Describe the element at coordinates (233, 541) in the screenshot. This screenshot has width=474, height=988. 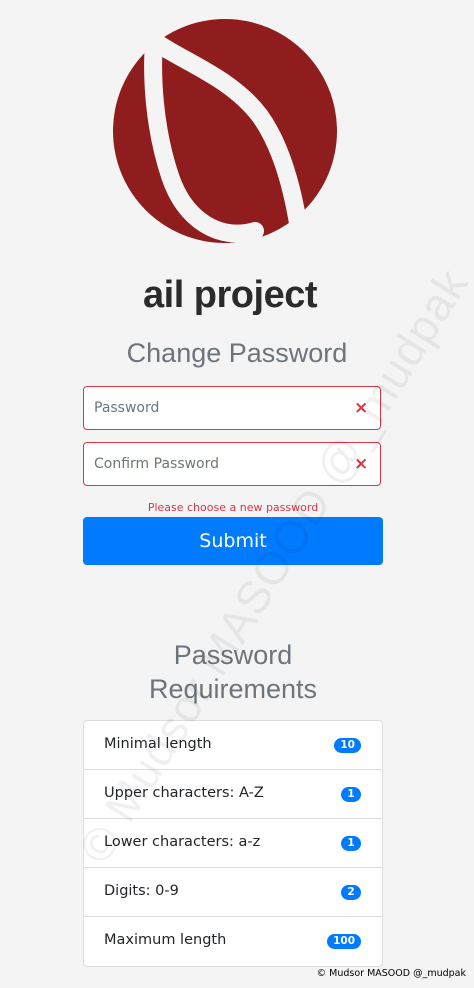
I see `submit-button: Submit` at that location.